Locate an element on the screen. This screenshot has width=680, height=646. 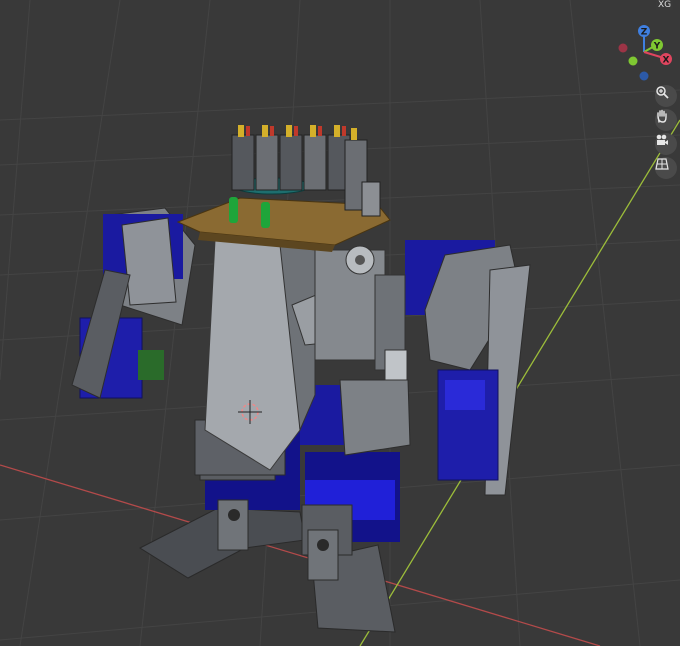
gizmo-neg-y is located at coordinates (633, 61).